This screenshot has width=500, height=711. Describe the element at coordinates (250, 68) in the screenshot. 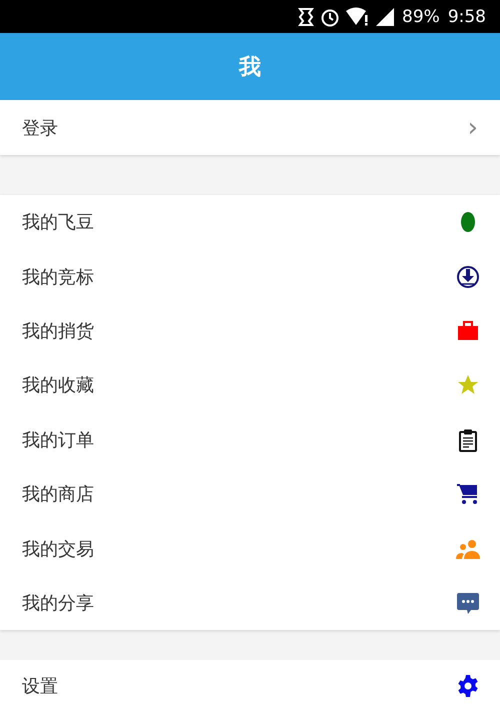

I see `page-title: 我` at that location.